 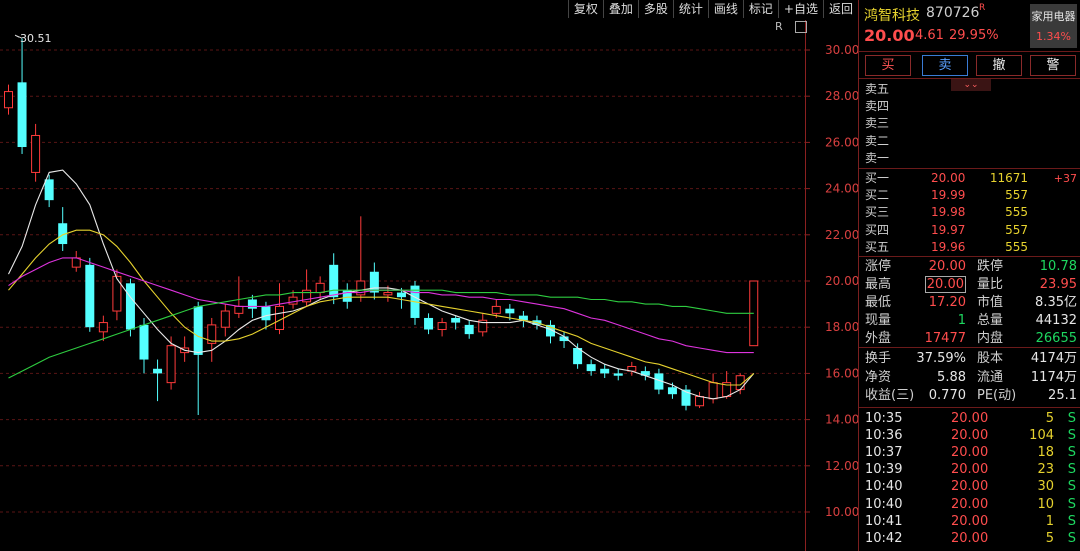 What do you see at coordinates (841, 420) in the screenshot?
I see `y-tick-label: 14.00` at bounding box center [841, 420].